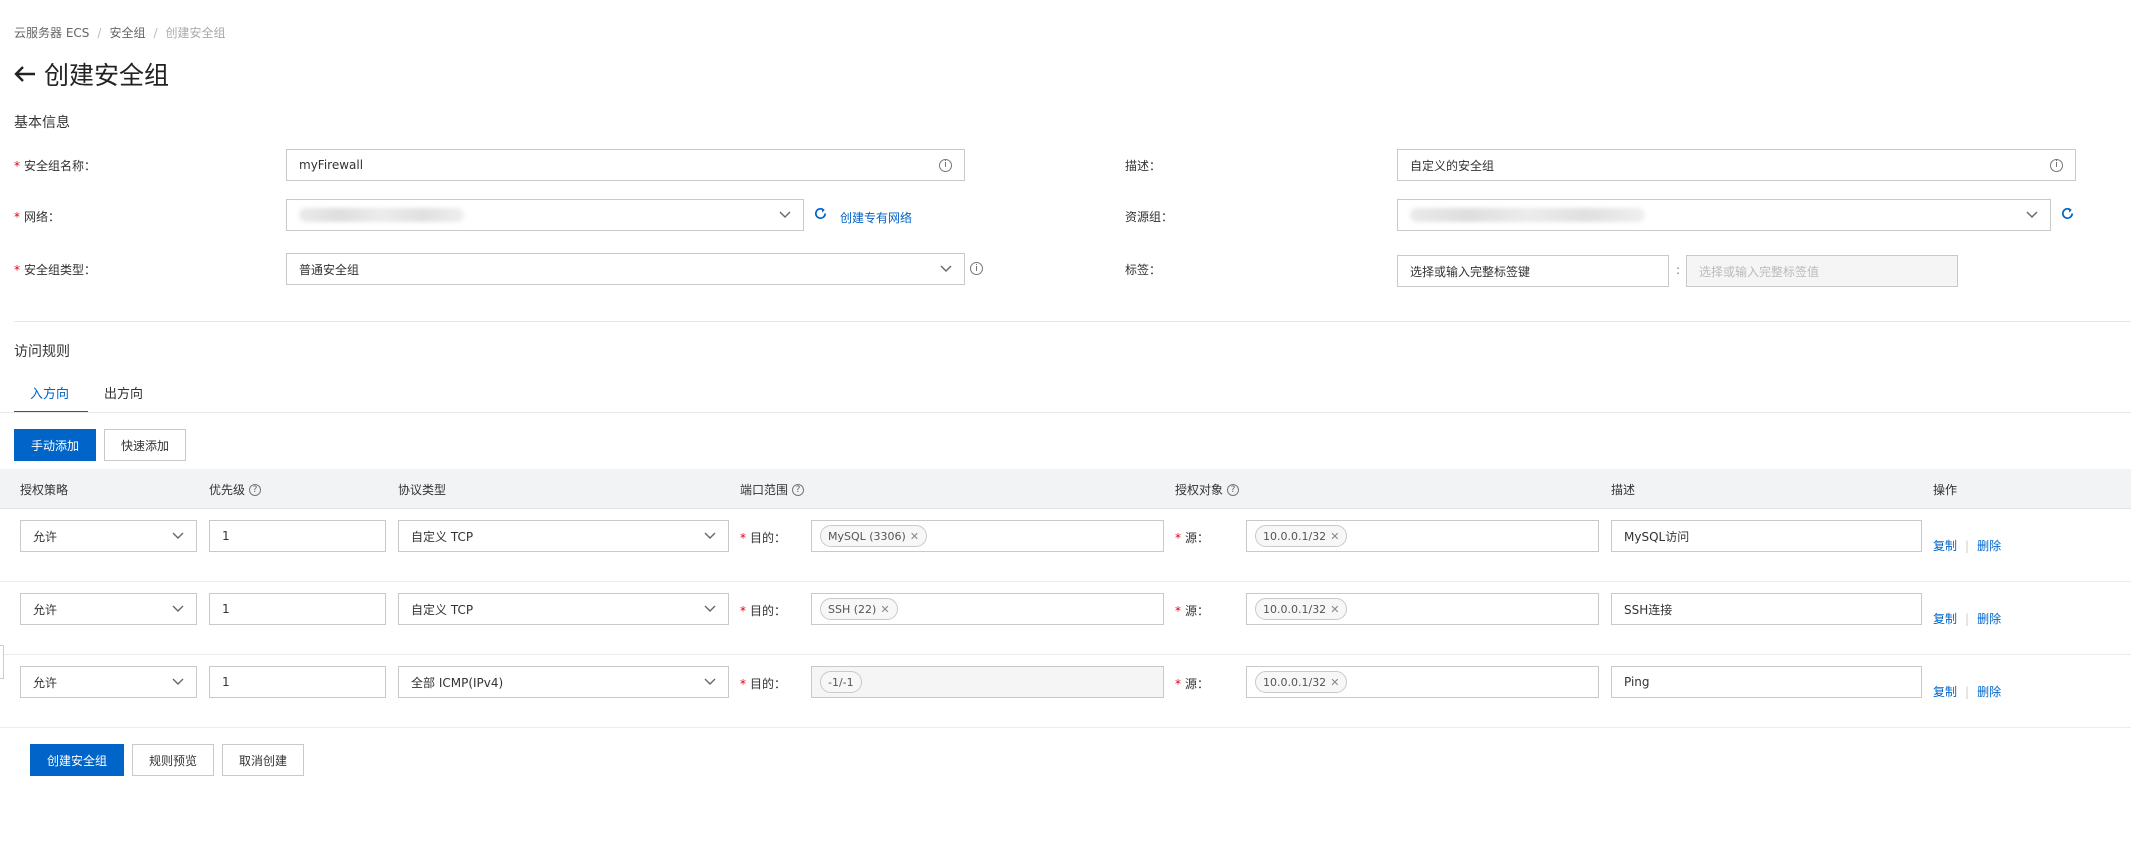  Describe the element at coordinates (55, 270) in the screenshot. I see `type-label: * 安全组类型：` at that location.